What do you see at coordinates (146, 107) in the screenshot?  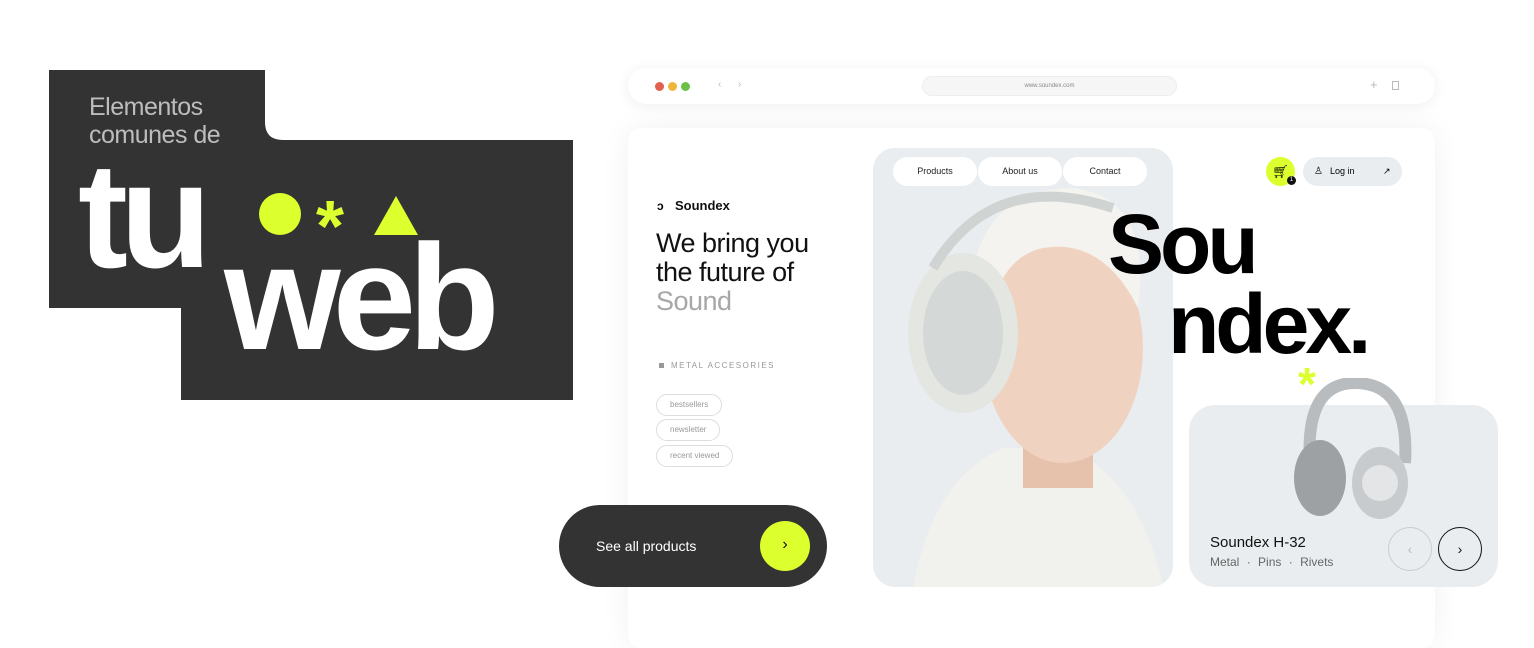 I see `intro-line: Elementos` at bounding box center [146, 107].